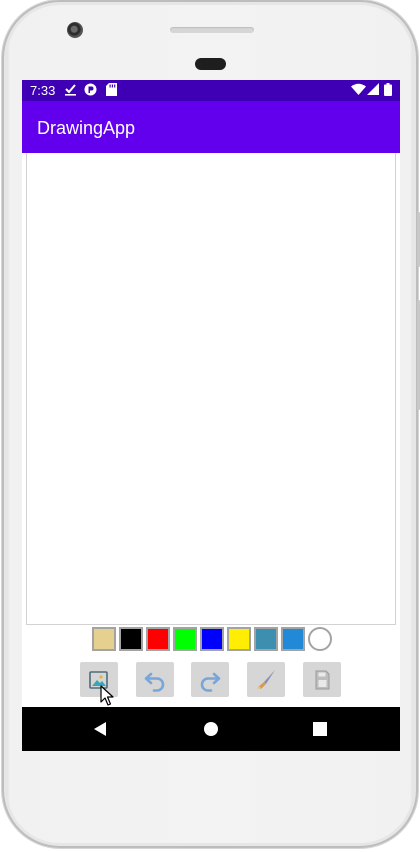 The image size is (420, 852). Describe the element at coordinates (320, 729) in the screenshot. I see `recents-icon` at that location.